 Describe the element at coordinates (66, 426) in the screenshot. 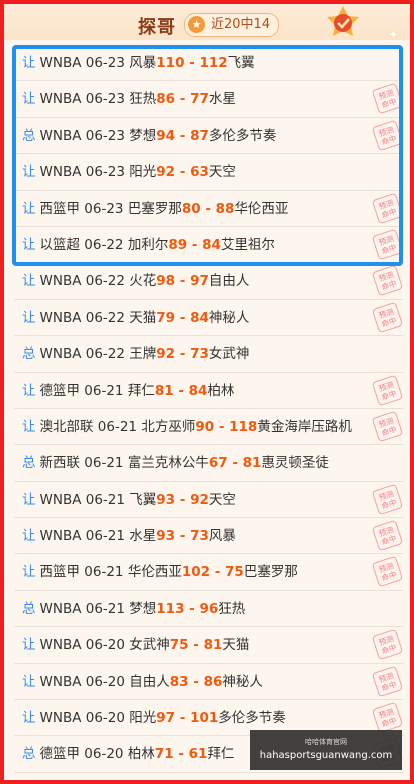

I see `league-name: 澳北部联` at that location.